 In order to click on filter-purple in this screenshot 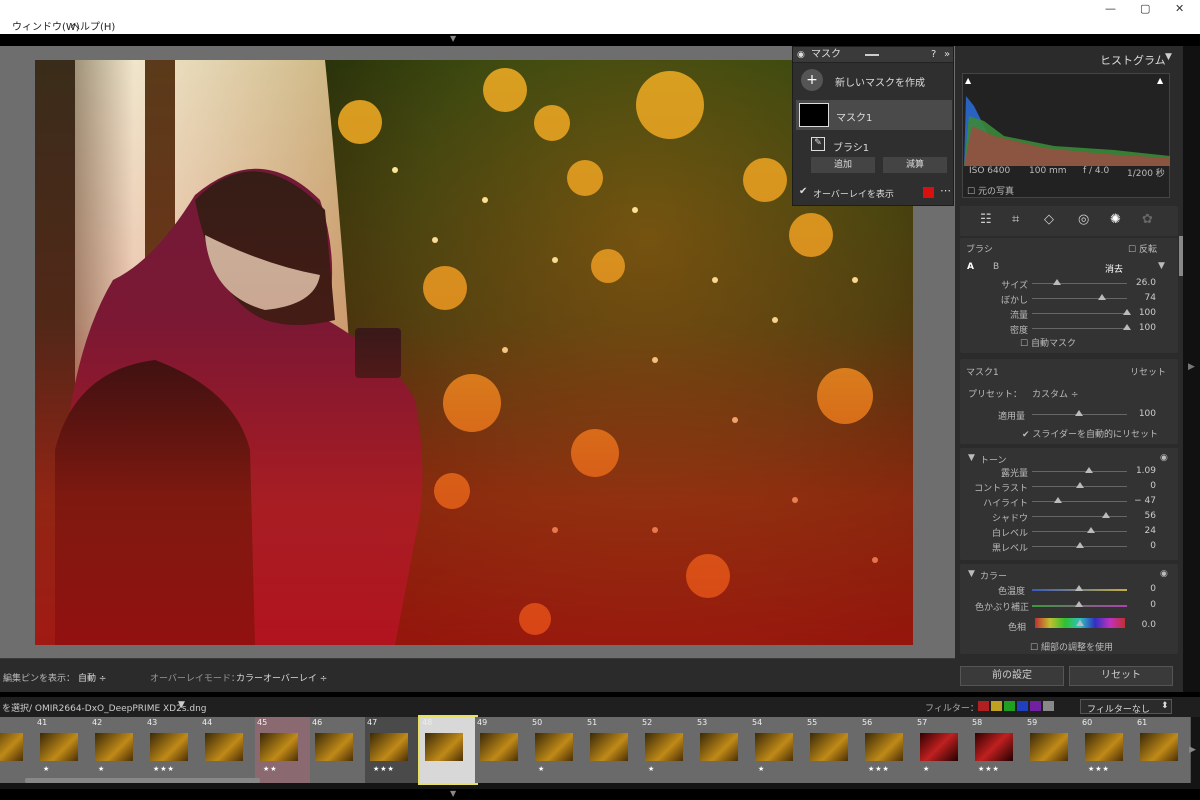, I will do `click(1035, 706)`.